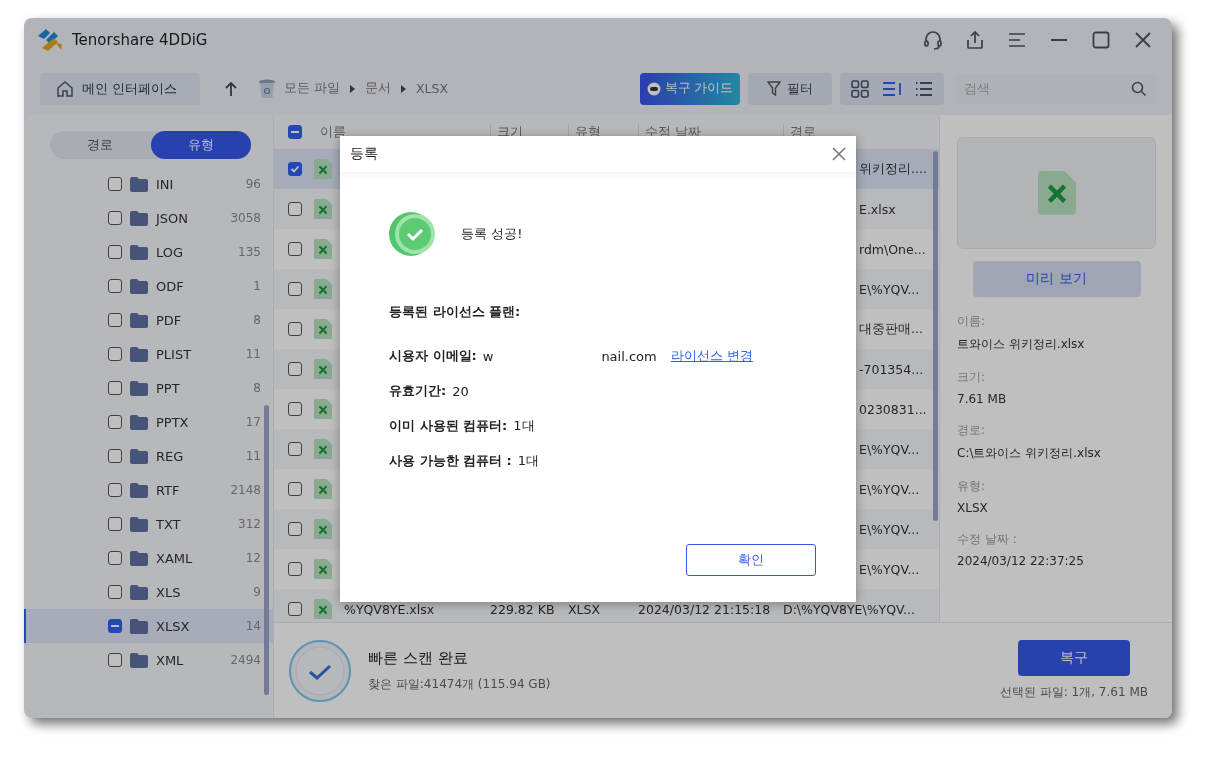  Describe the element at coordinates (148, 660) in the screenshot. I see `file-type-item: XML 2494` at that location.